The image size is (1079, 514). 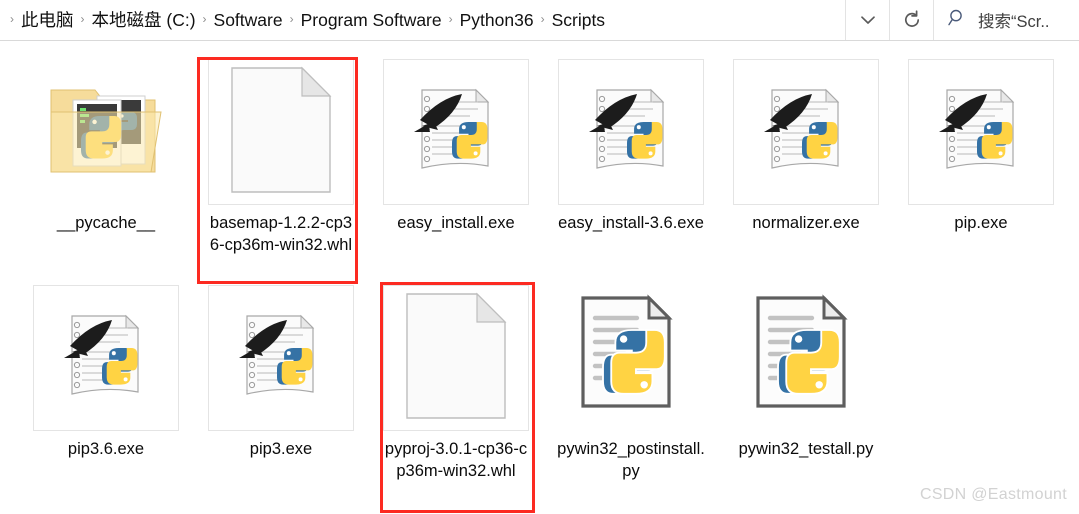 What do you see at coordinates (281, 449) in the screenshot?
I see `file-label: pip3.exe` at bounding box center [281, 449].